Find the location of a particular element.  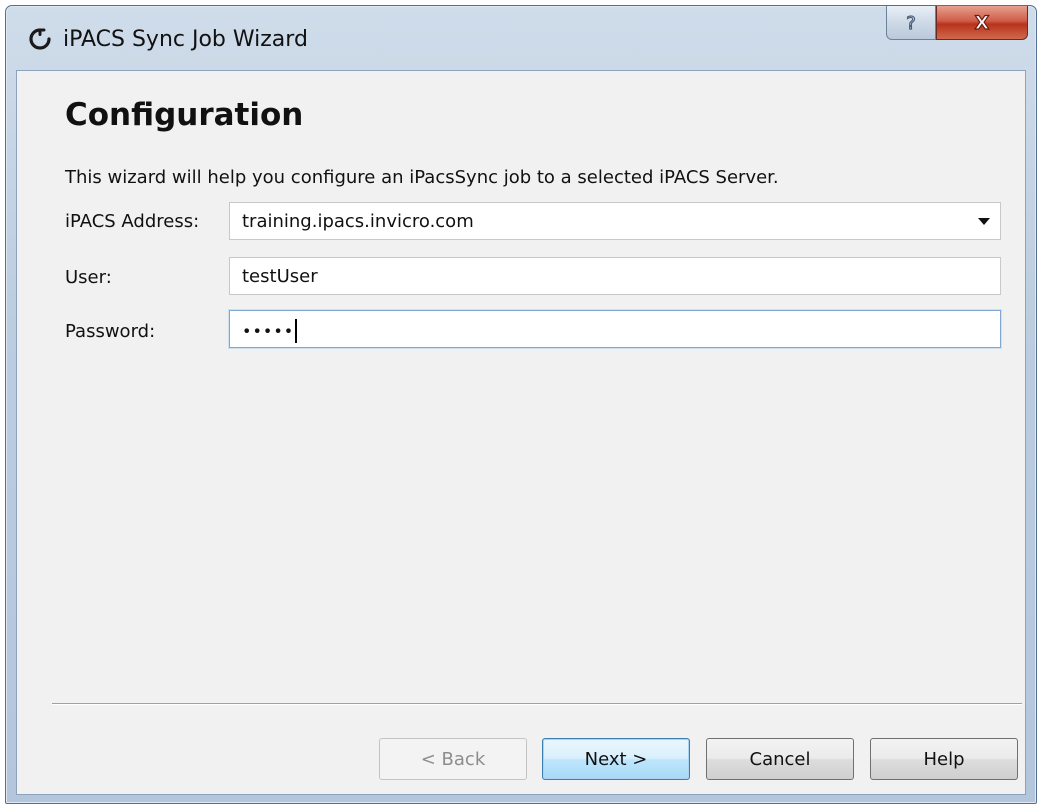

user-value: testUser is located at coordinates (280, 276).